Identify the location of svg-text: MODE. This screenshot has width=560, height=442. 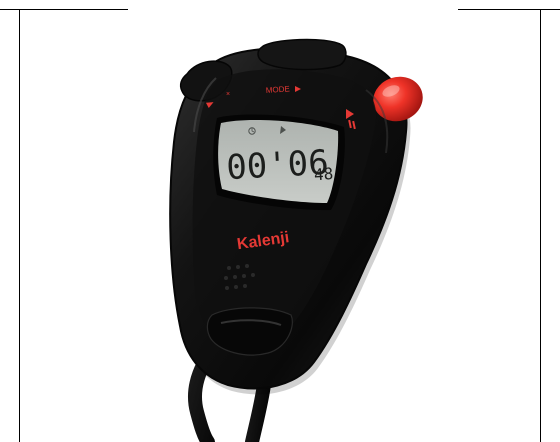
(278, 89).